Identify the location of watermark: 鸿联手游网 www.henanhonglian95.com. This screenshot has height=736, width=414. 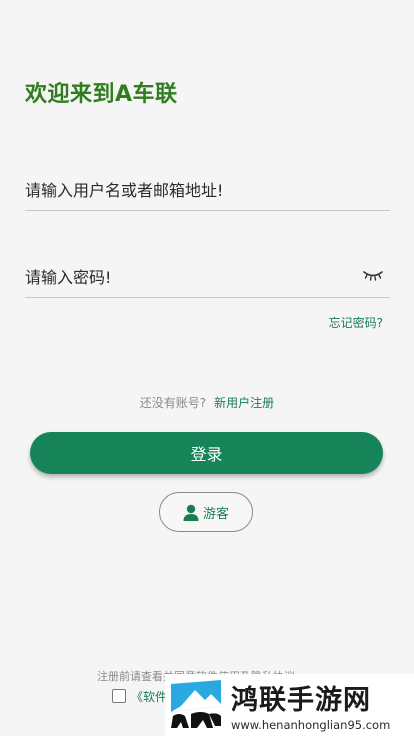
(289, 705).